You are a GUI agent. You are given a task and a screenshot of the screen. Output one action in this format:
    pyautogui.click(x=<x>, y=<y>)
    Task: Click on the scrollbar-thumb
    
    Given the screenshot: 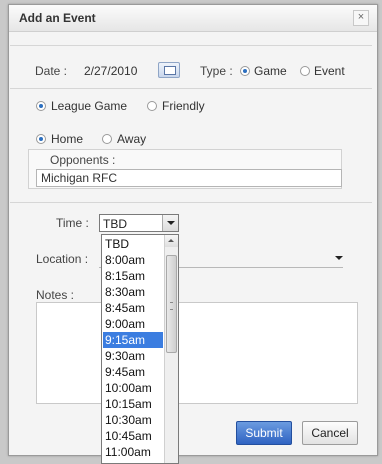 What is the action you would take?
    pyautogui.click(x=171, y=304)
    